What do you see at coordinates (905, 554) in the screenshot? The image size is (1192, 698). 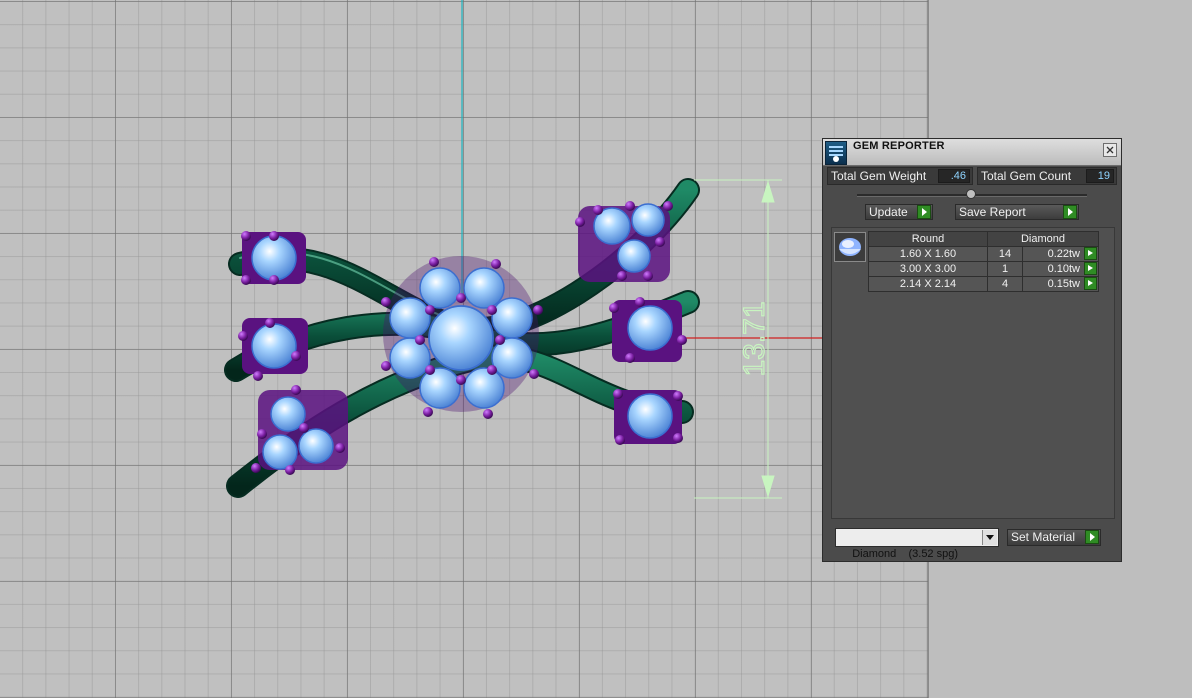 I see `material-select-value: Diamond (3.52 spg)` at bounding box center [905, 554].